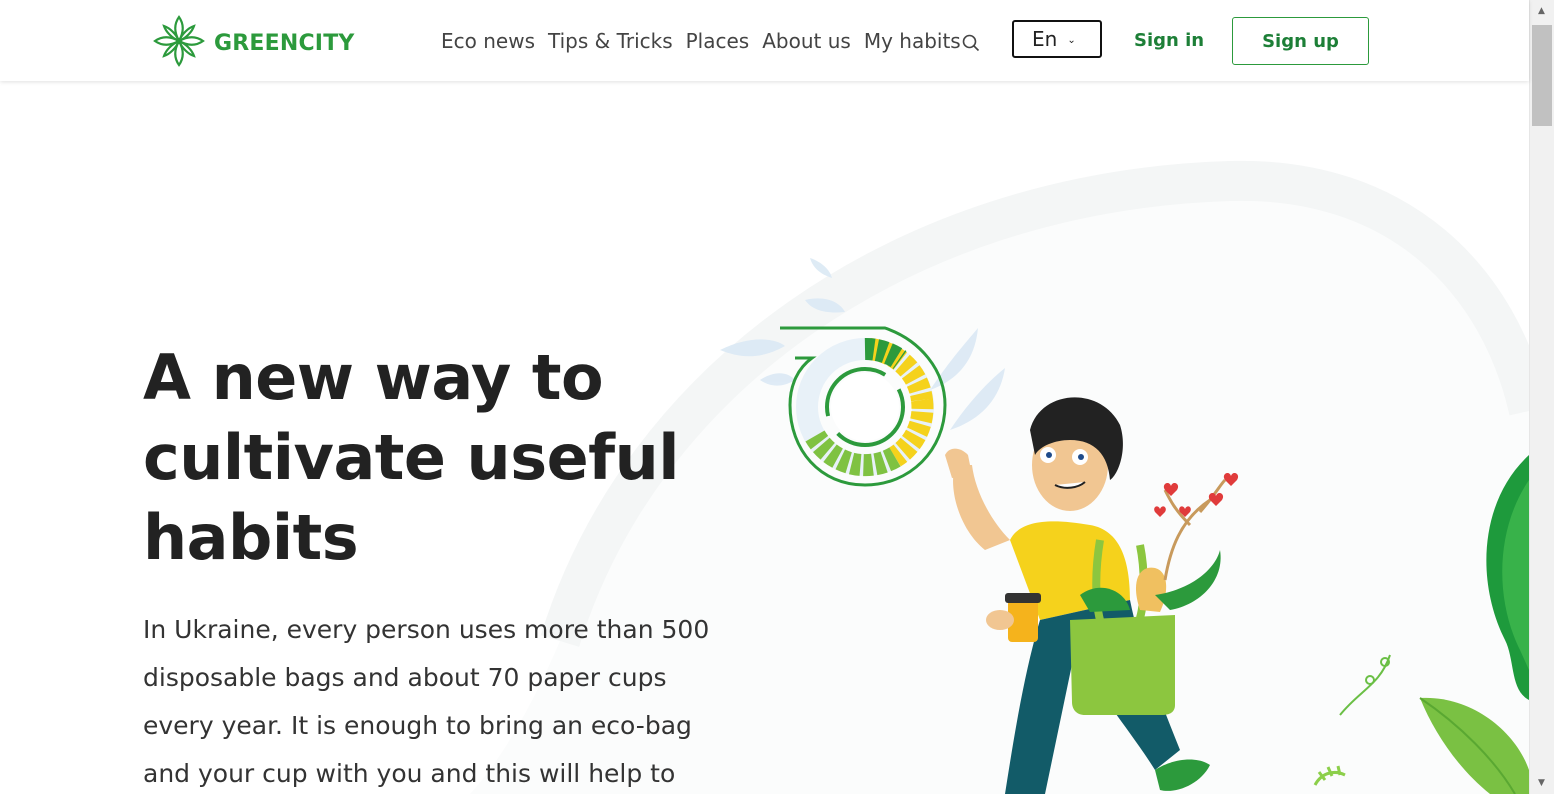  I want to click on nav-eco-news: Eco news, so click(488, 41).